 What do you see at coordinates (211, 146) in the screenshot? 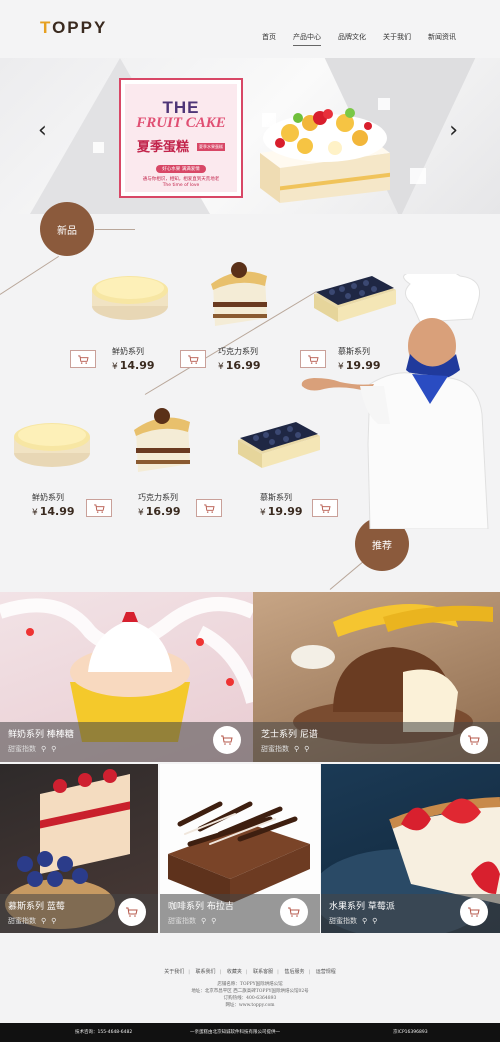
I see `promo-tag: 夏季水果蛋糕` at bounding box center [211, 146].